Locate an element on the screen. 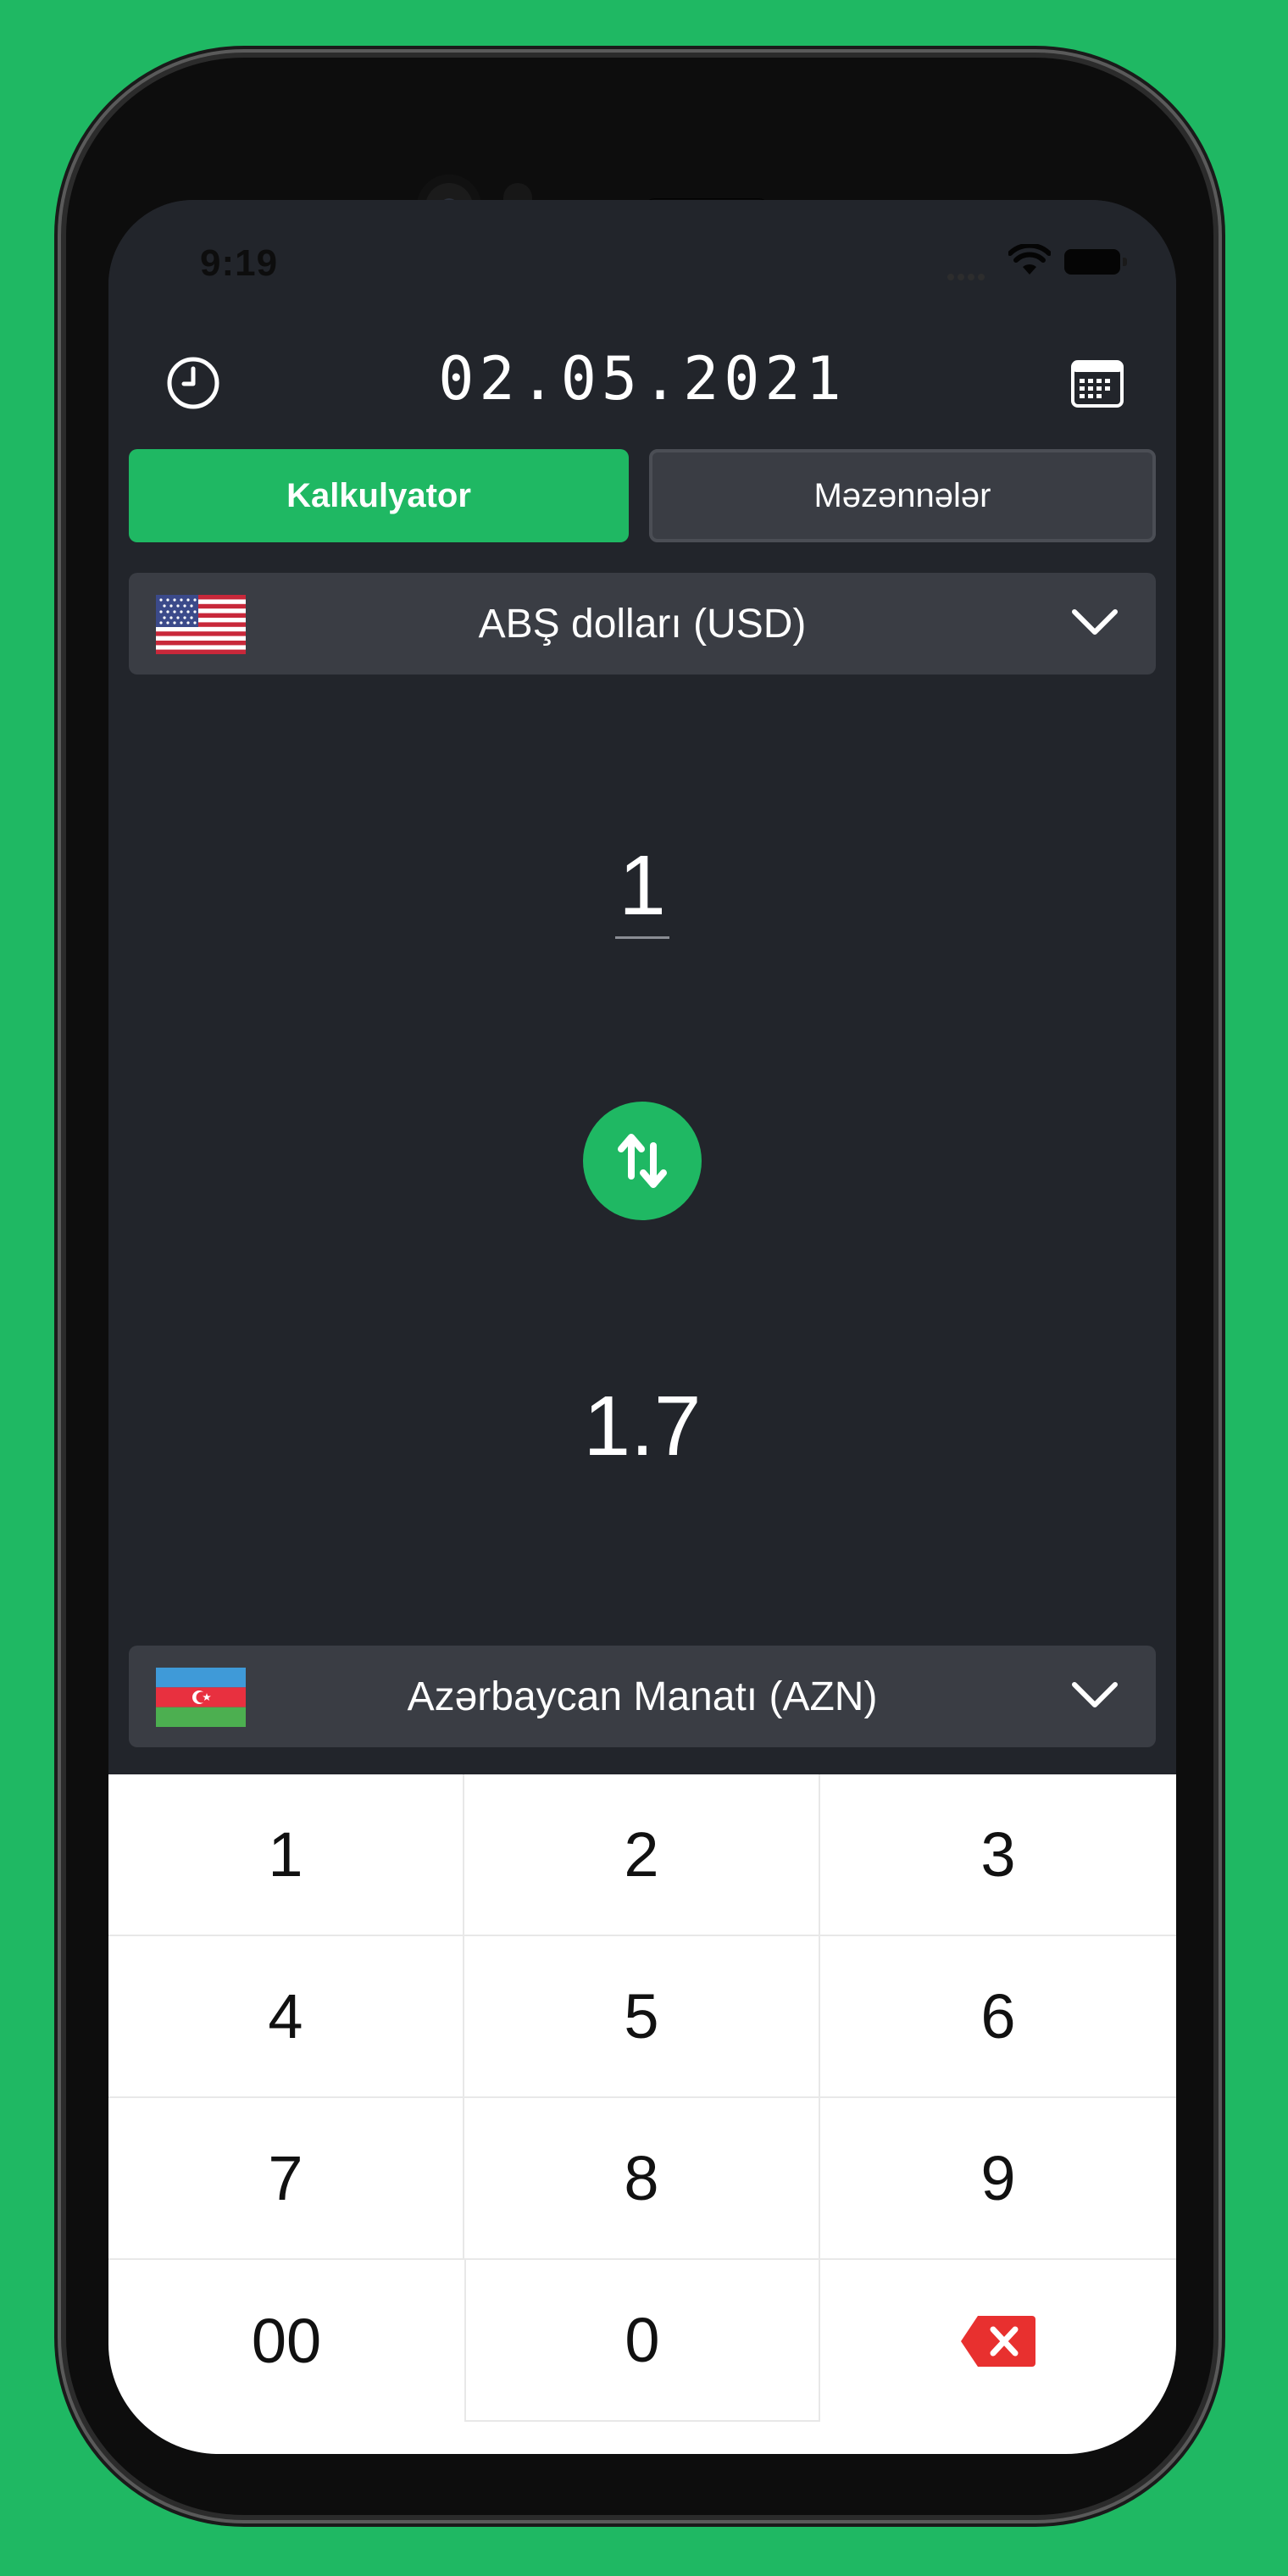 This screenshot has height=2576, width=1288. power-button is located at coordinates (1219, 732).